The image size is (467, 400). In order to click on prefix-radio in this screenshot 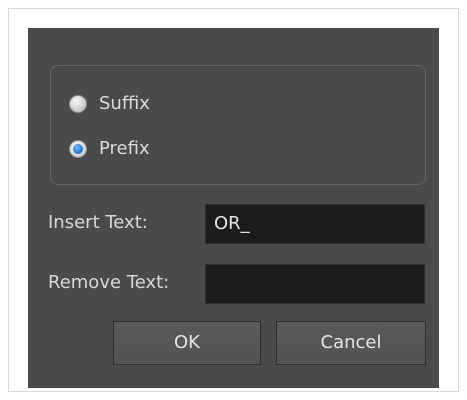, I will do `click(78, 149)`.